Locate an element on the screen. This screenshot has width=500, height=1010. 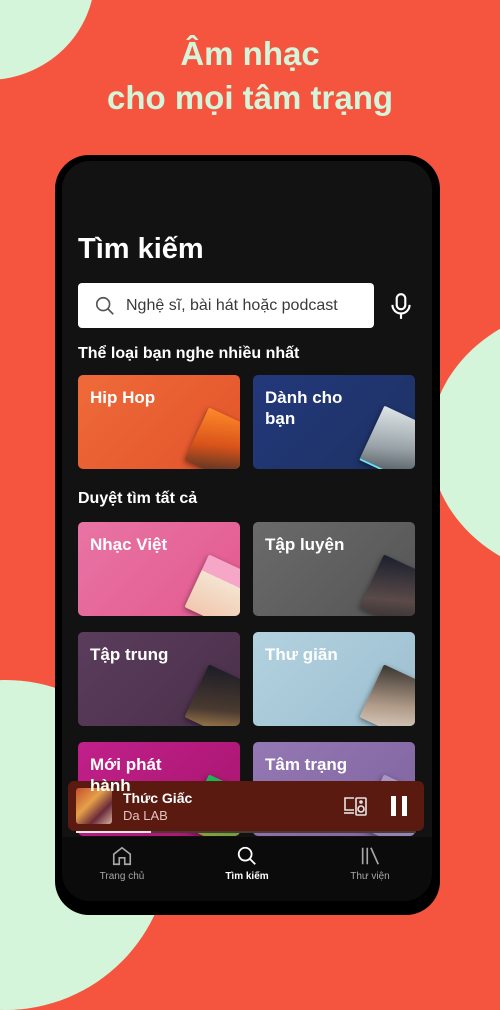
top-genres-heading: Thể loại bạn nghe nhiều nhất is located at coordinates (189, 353).